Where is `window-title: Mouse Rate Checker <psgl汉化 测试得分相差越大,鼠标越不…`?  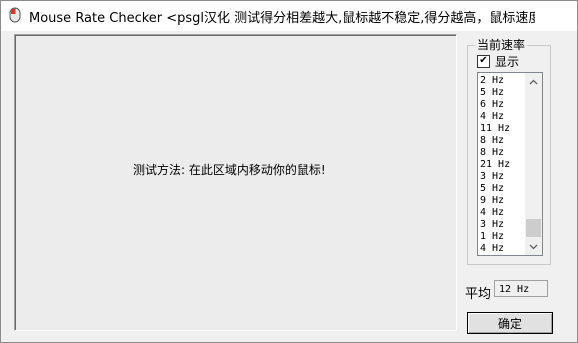 window-title: Mouse Rate Checker <psgl汉化 测试得分相差越大,鼠标越不… is located at coordinates (303, 18).